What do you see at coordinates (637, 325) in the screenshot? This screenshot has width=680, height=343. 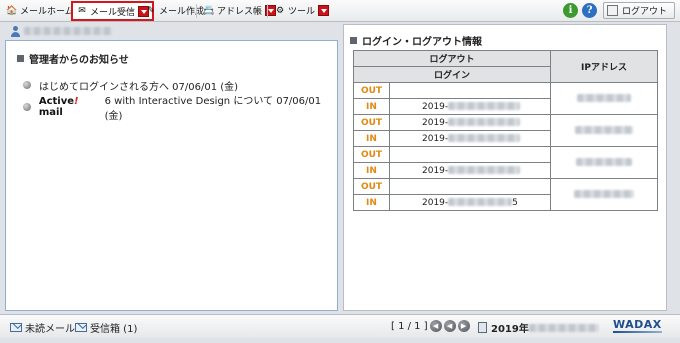 I see `wadax-logo: WADAX` at bounding box center [637, 325].